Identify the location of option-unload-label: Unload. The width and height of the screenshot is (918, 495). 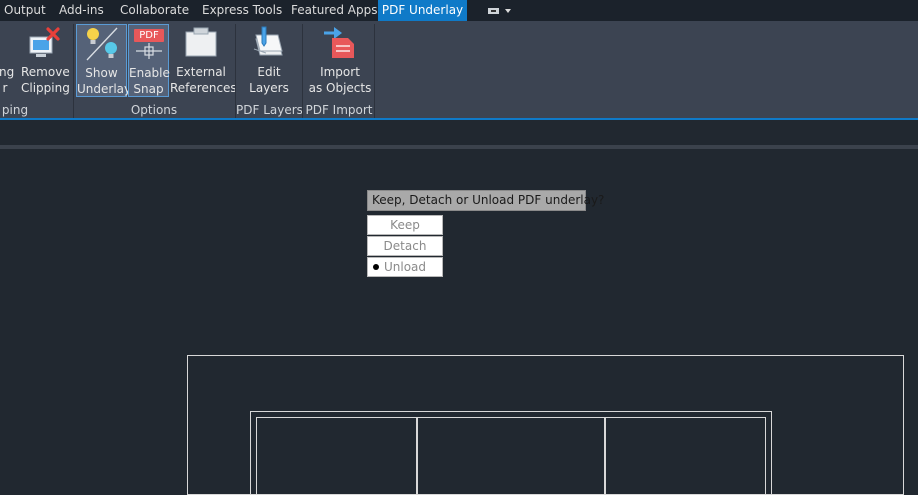
(405, 267).